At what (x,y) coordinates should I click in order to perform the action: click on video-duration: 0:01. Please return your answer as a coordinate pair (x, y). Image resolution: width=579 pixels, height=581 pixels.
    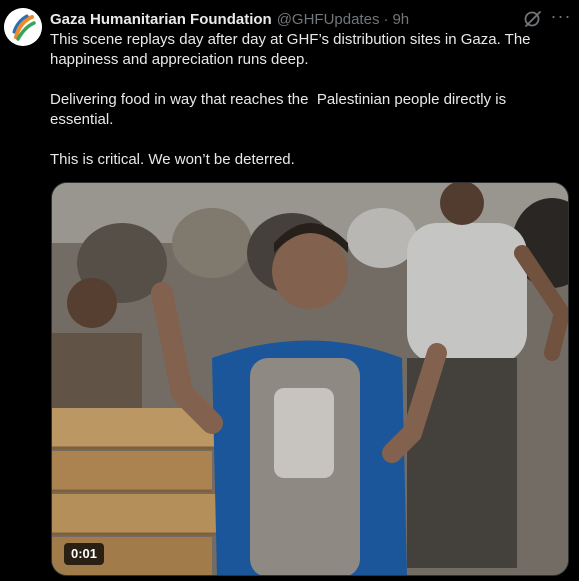
    Looking at the image, I should click on (84, 554).